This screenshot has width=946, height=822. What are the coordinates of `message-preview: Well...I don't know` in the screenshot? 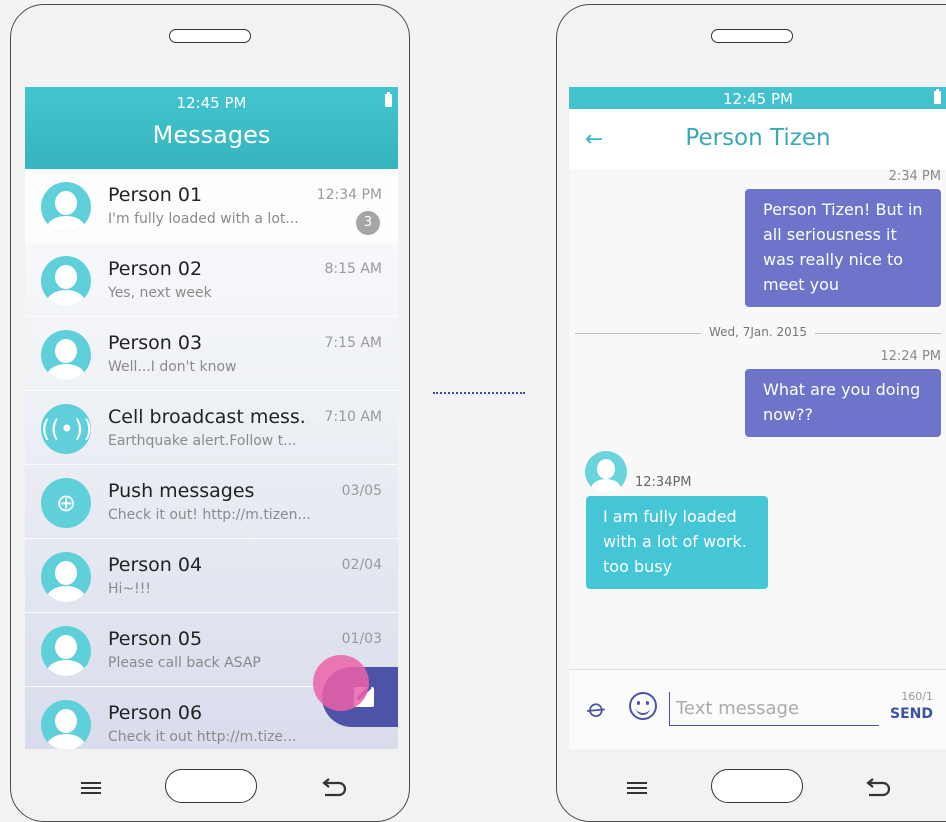 It's located at (172, 367).